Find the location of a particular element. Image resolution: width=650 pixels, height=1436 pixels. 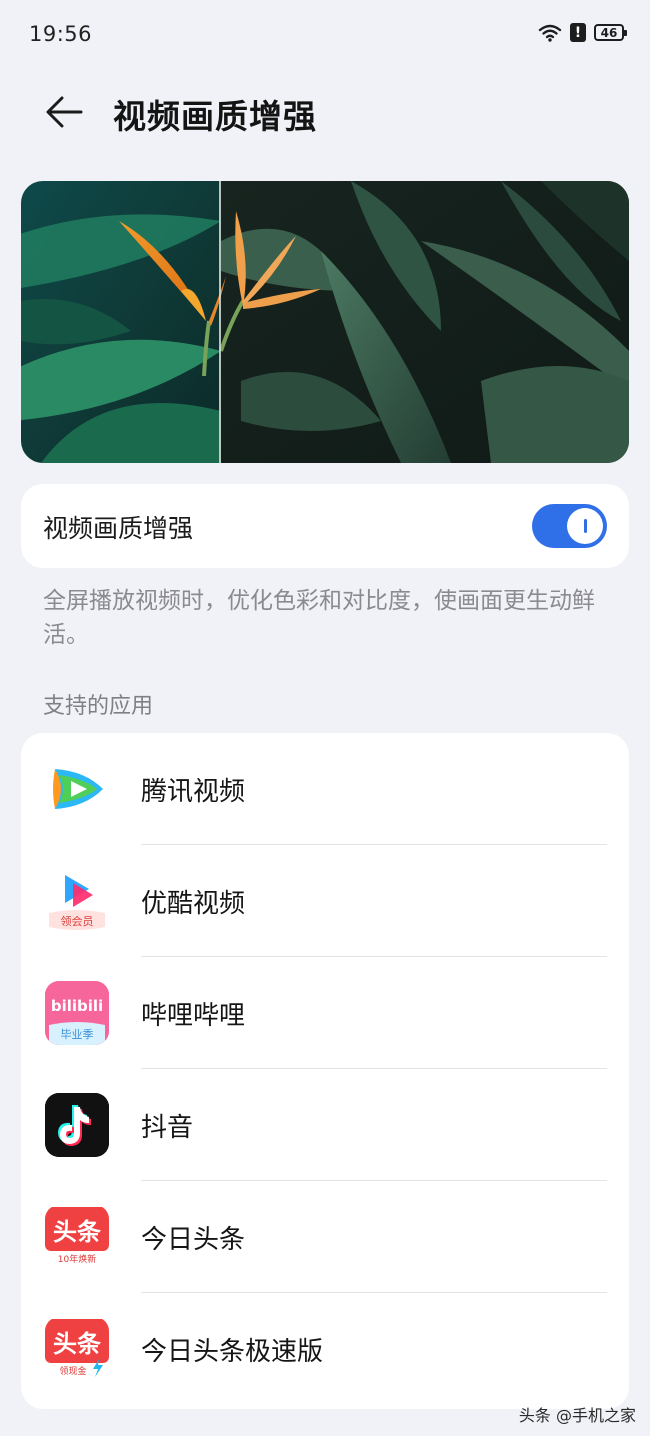

wifi-icon is located at coordinates (550, 33).